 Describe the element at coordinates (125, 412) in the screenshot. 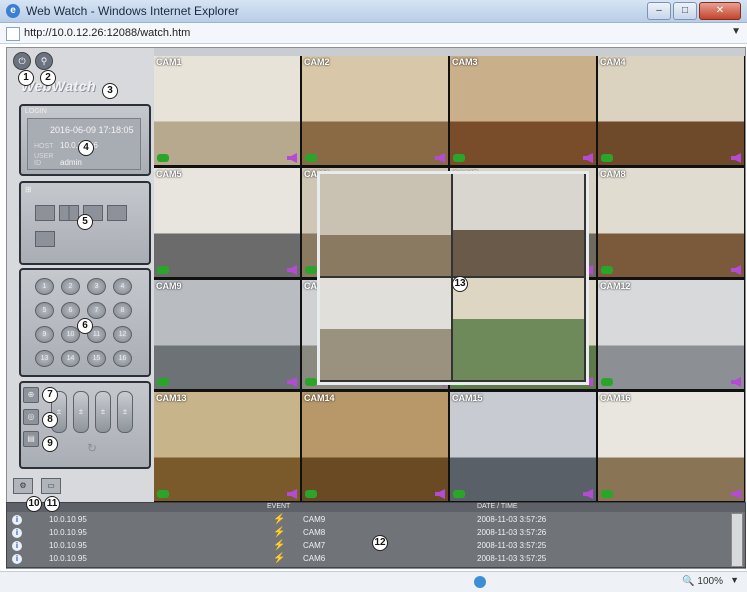

I see `ptz-speed-button: ±` at that location.